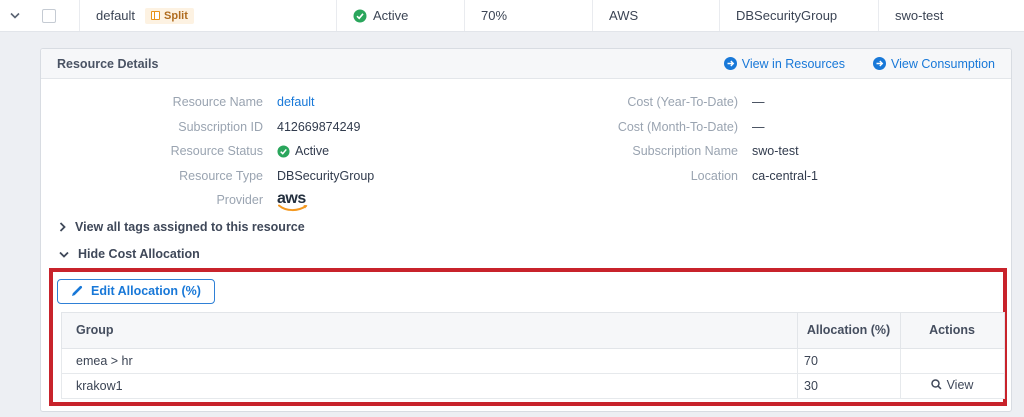 The height and width of the screenshot is (417, 1024). Describe the element at coordinates (217, 102) in the screenshot. I see `field-label: Resource Name` at that location.